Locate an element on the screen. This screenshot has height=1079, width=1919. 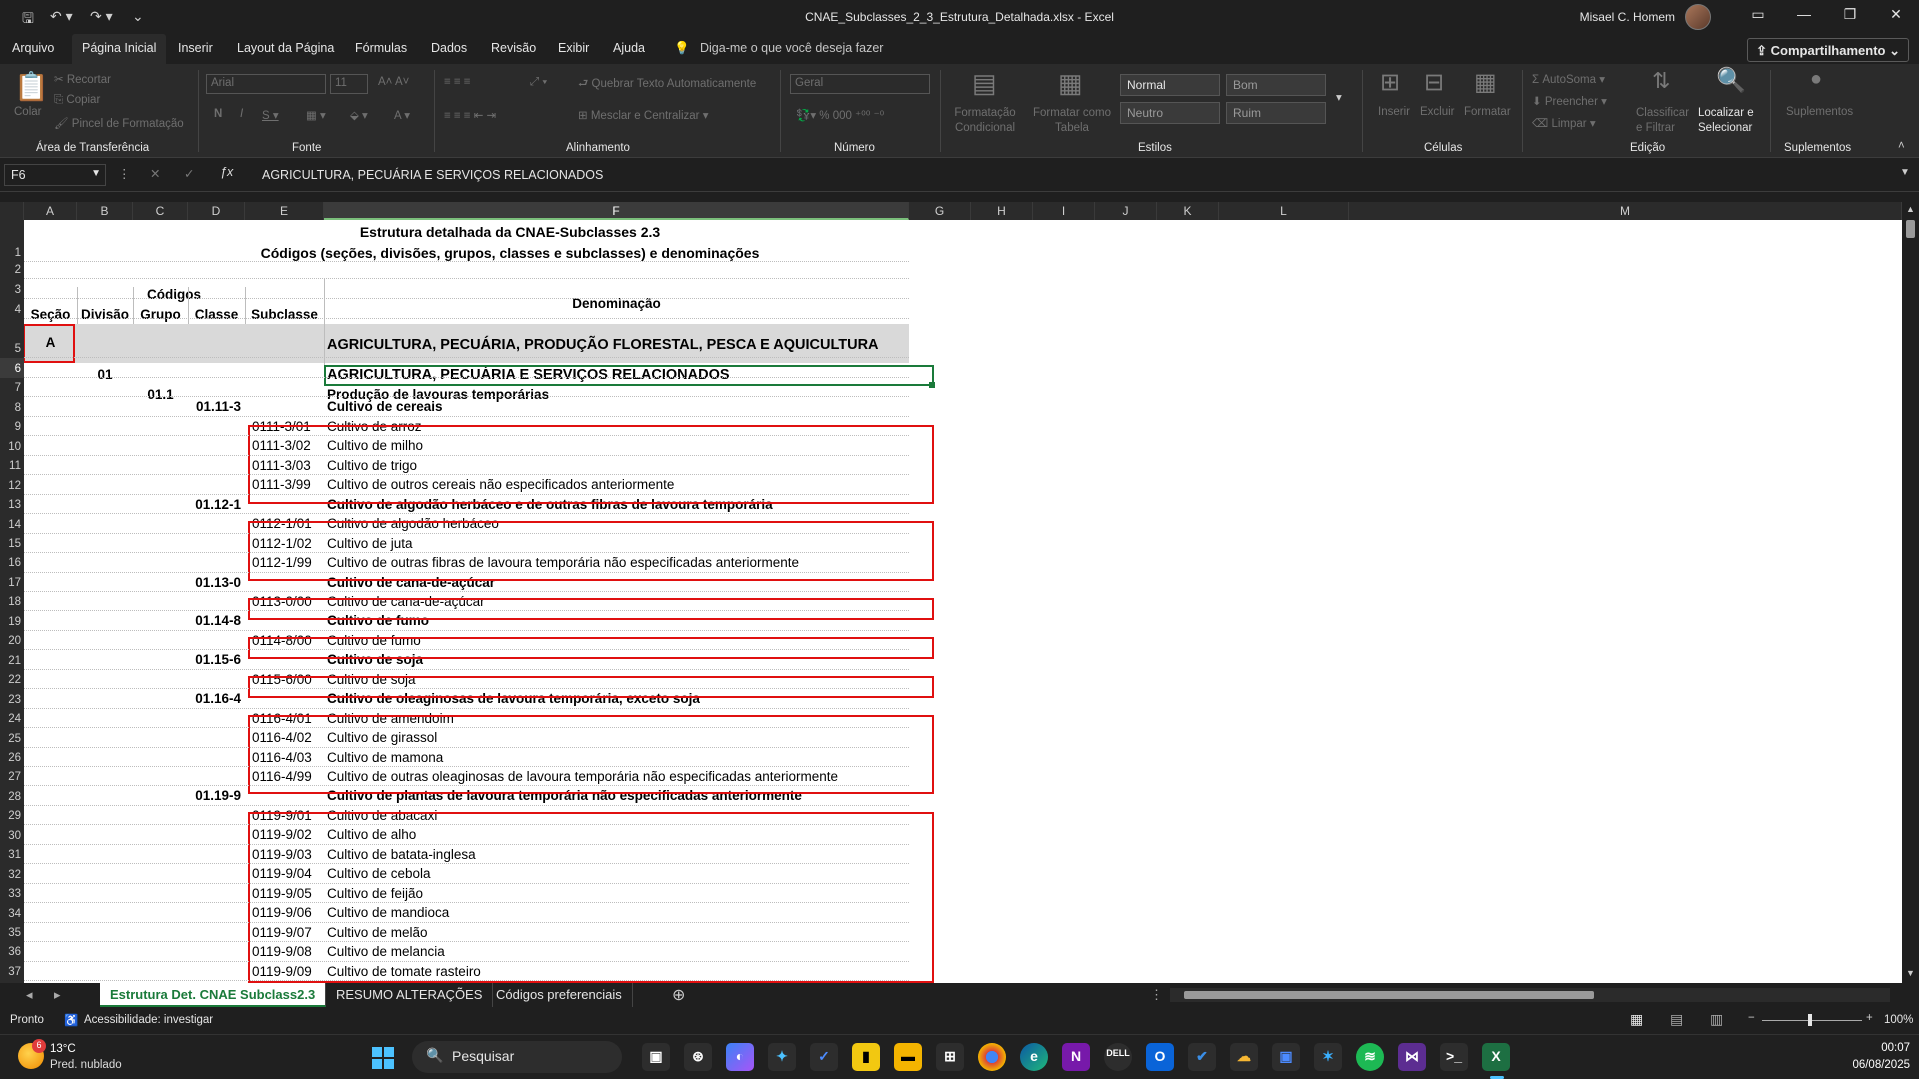
edge-icon: e is located at coordinates (1034, 1057).